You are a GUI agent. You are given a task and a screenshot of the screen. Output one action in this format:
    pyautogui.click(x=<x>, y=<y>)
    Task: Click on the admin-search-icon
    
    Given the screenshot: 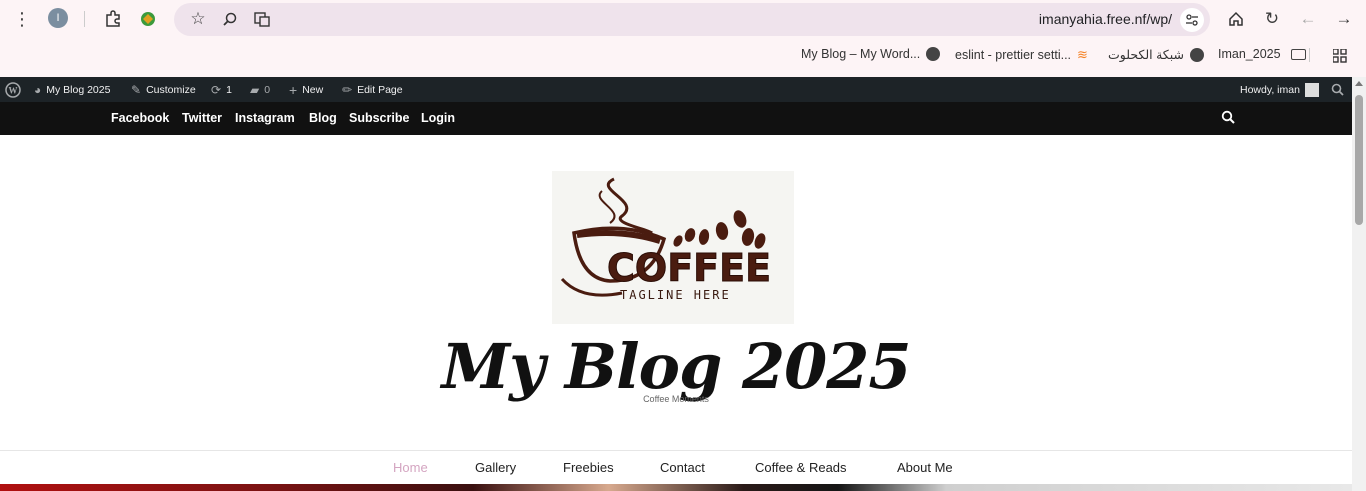 What is the action you would take?
    pyautogui.click(x=1337, y=89)
    